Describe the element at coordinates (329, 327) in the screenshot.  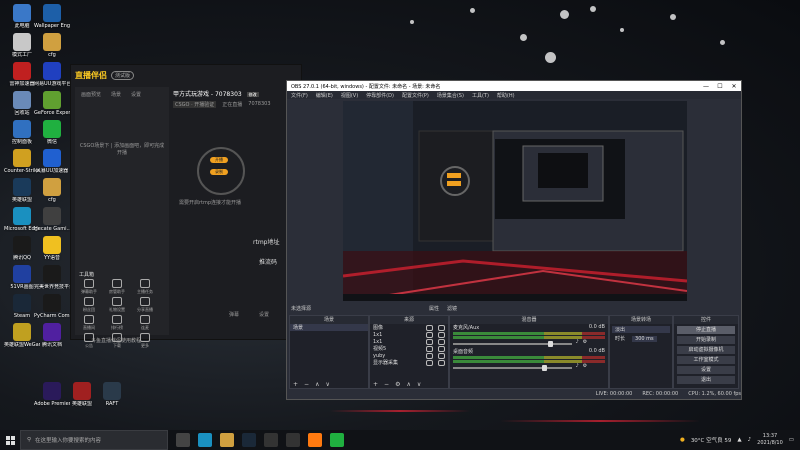
I see `scene-item: 场景` at that location.